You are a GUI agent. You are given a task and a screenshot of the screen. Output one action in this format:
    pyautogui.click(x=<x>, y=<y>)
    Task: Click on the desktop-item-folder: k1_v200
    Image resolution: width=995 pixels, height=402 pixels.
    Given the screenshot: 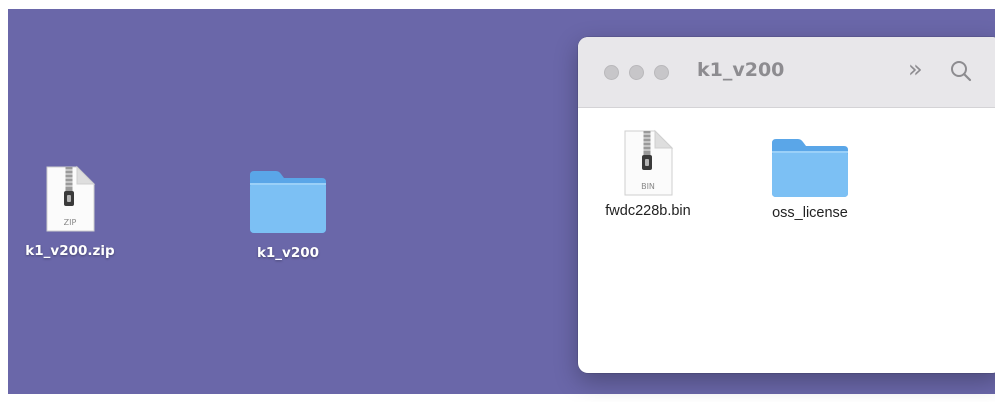 What is the action you would take?
    pyautogui.click(x=288, y=214)
    